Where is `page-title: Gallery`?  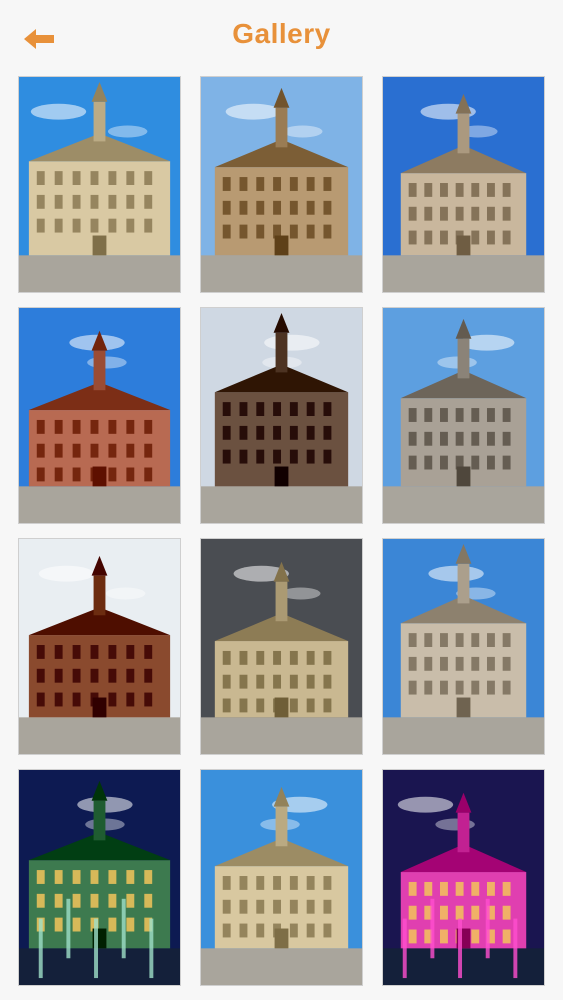 page-title: Gallery is located at coordinates (281, 33).